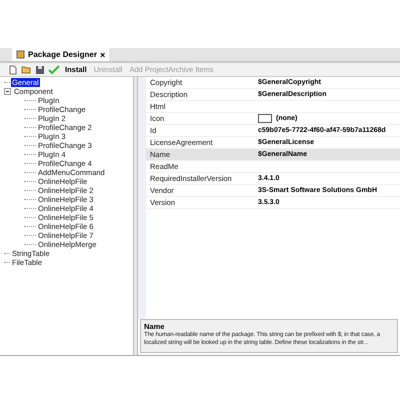 The image size is (400, 400). I want to click on tab-title: Package Designer, so click(62, 54).